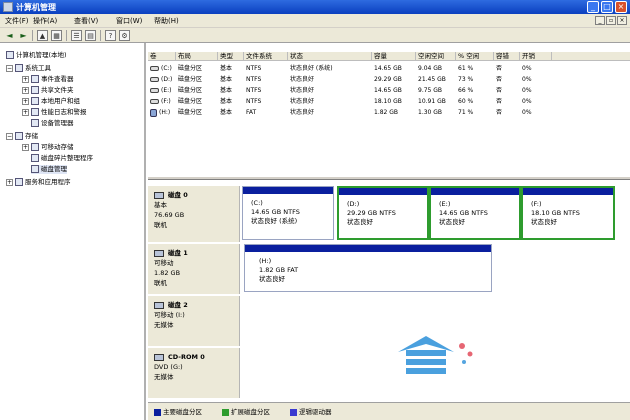 This screenshot has width=630, height=420. What do you see at coordinates (36, 55) in the screenshot?
I see `tree-item-computer-management: 计算机管理(本地)` at bounding box center [36, 55].